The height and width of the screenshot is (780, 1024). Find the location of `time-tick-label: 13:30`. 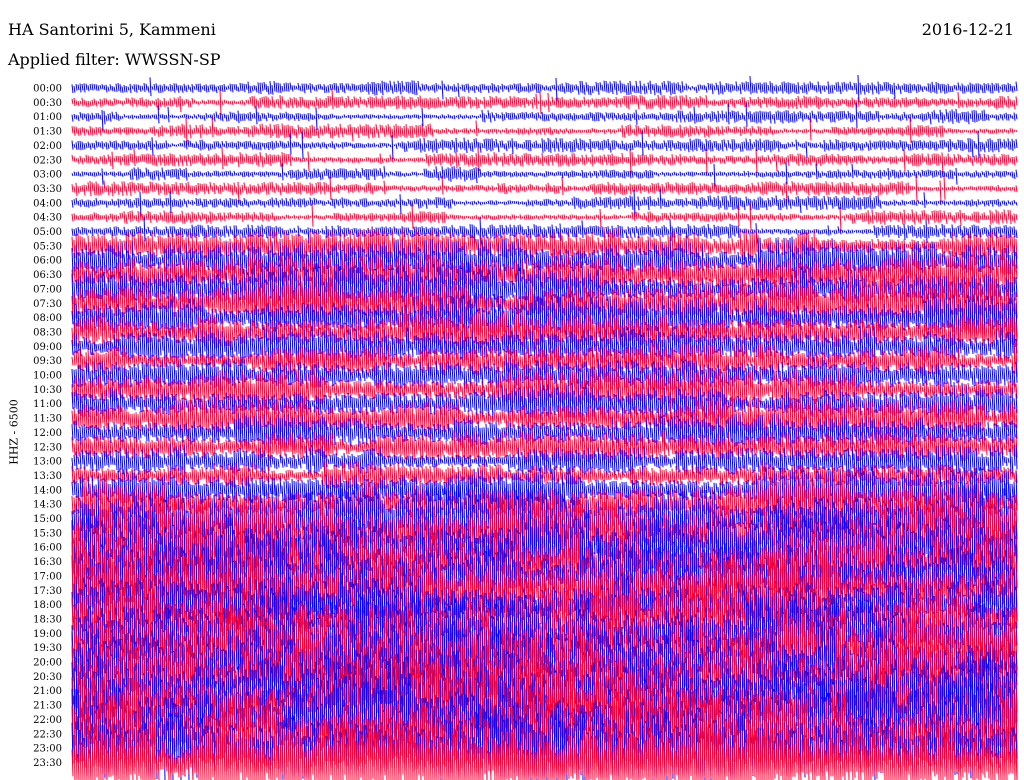

time-tick-label: 13:30 is located at coordinates (47, 476).